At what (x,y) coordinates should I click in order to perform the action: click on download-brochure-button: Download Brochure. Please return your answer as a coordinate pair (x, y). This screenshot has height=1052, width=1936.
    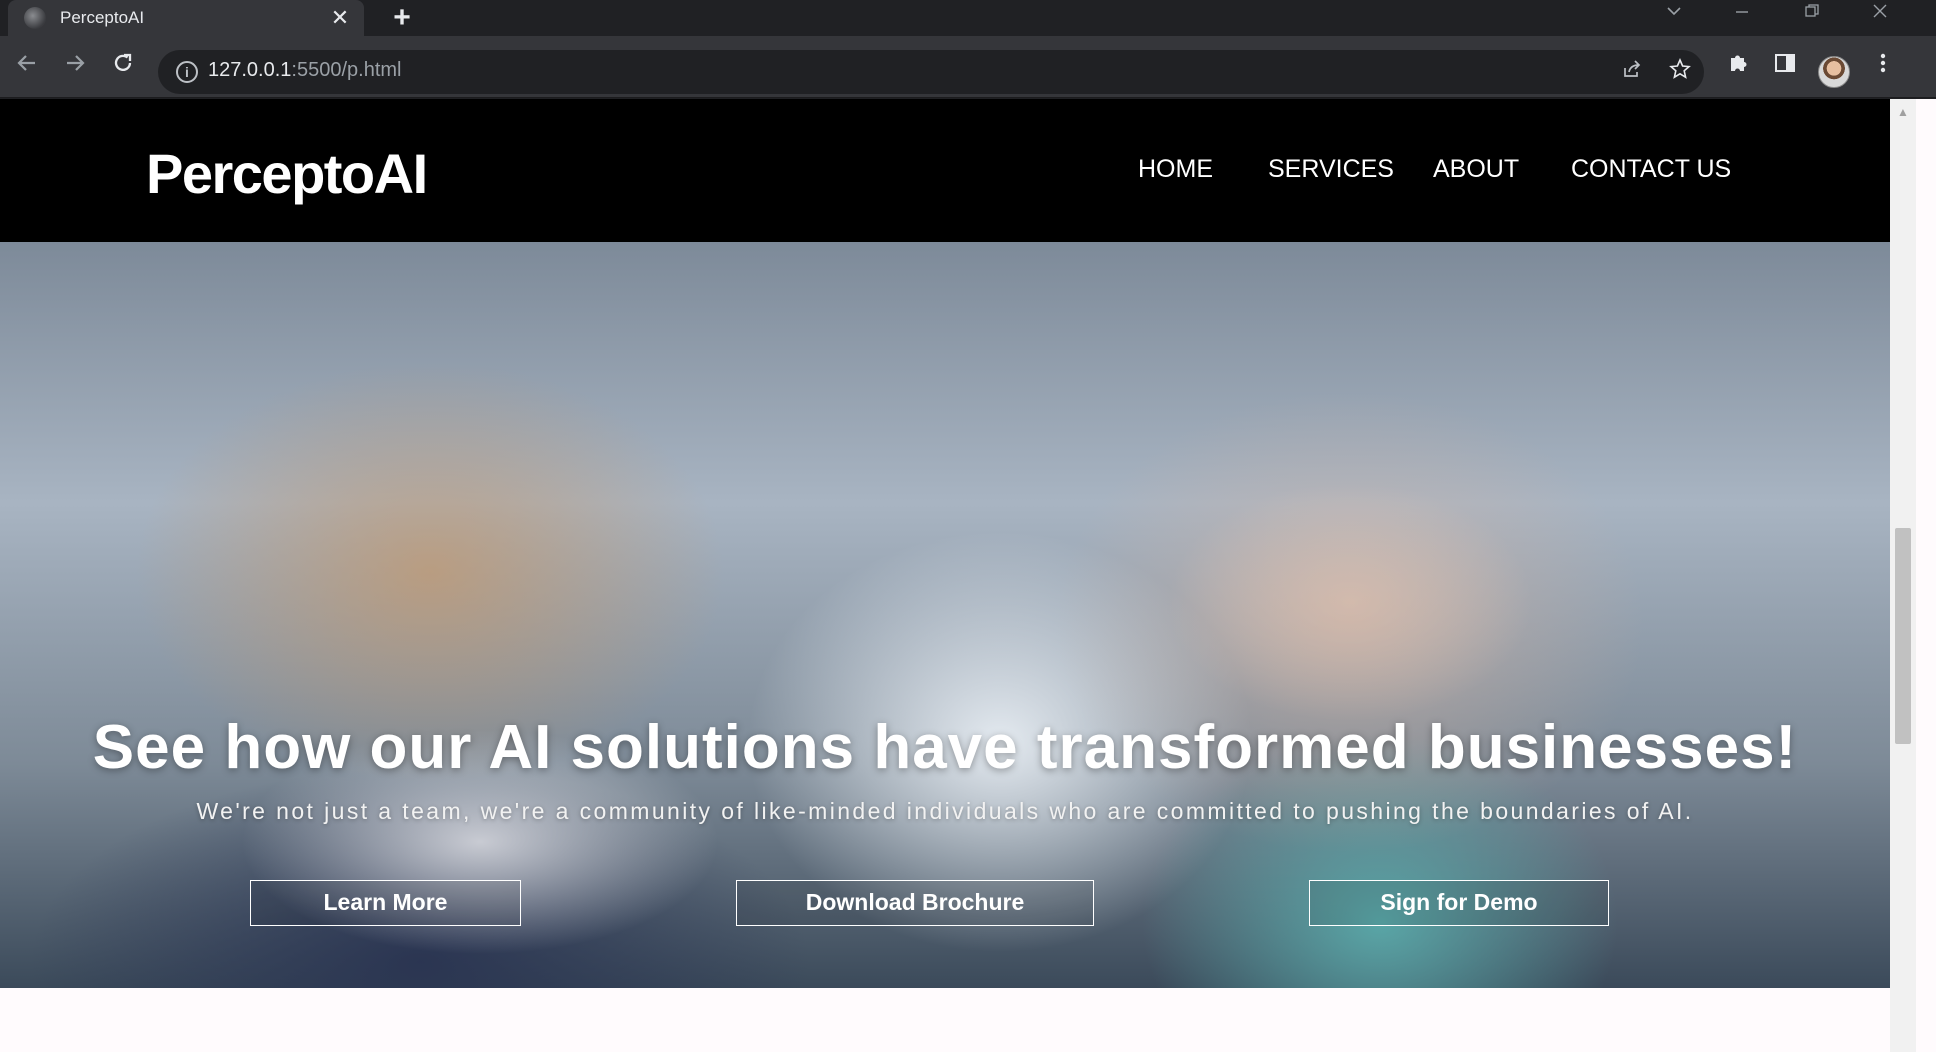
    Looking at the image, I should click on (915, 903).